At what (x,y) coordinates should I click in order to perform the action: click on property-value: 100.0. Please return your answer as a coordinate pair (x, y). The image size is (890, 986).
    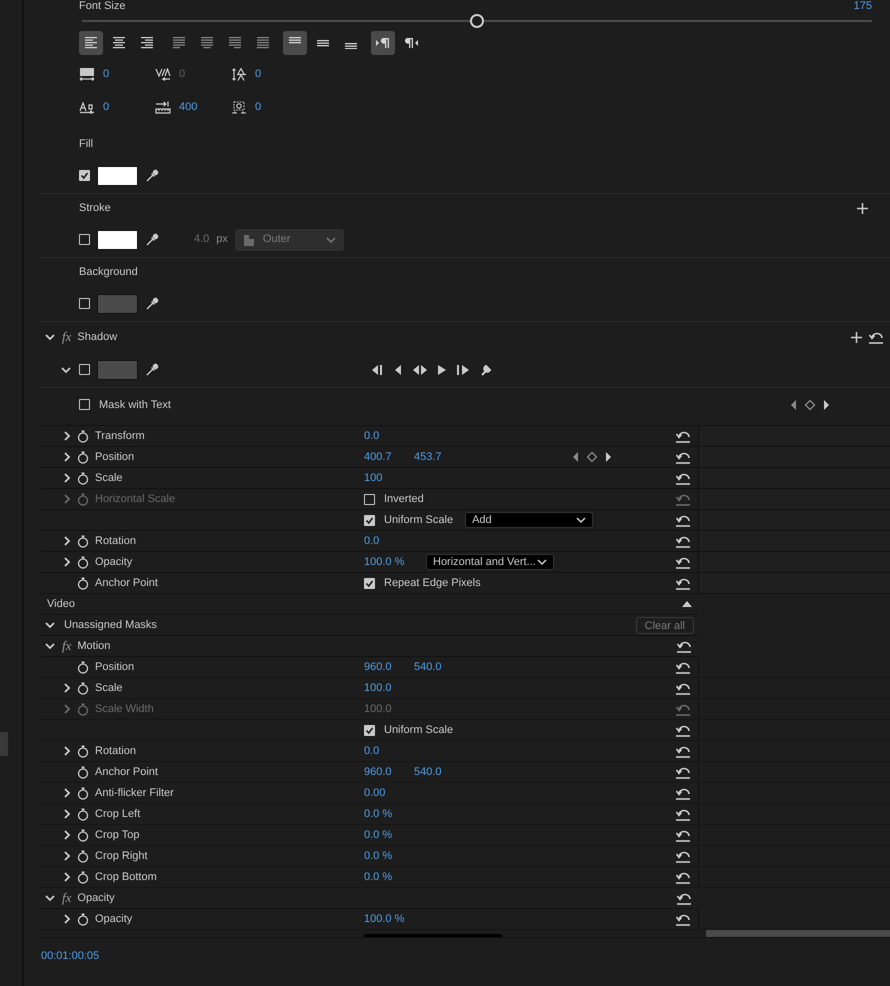
    Looking at the image, I should click on (389, 688).